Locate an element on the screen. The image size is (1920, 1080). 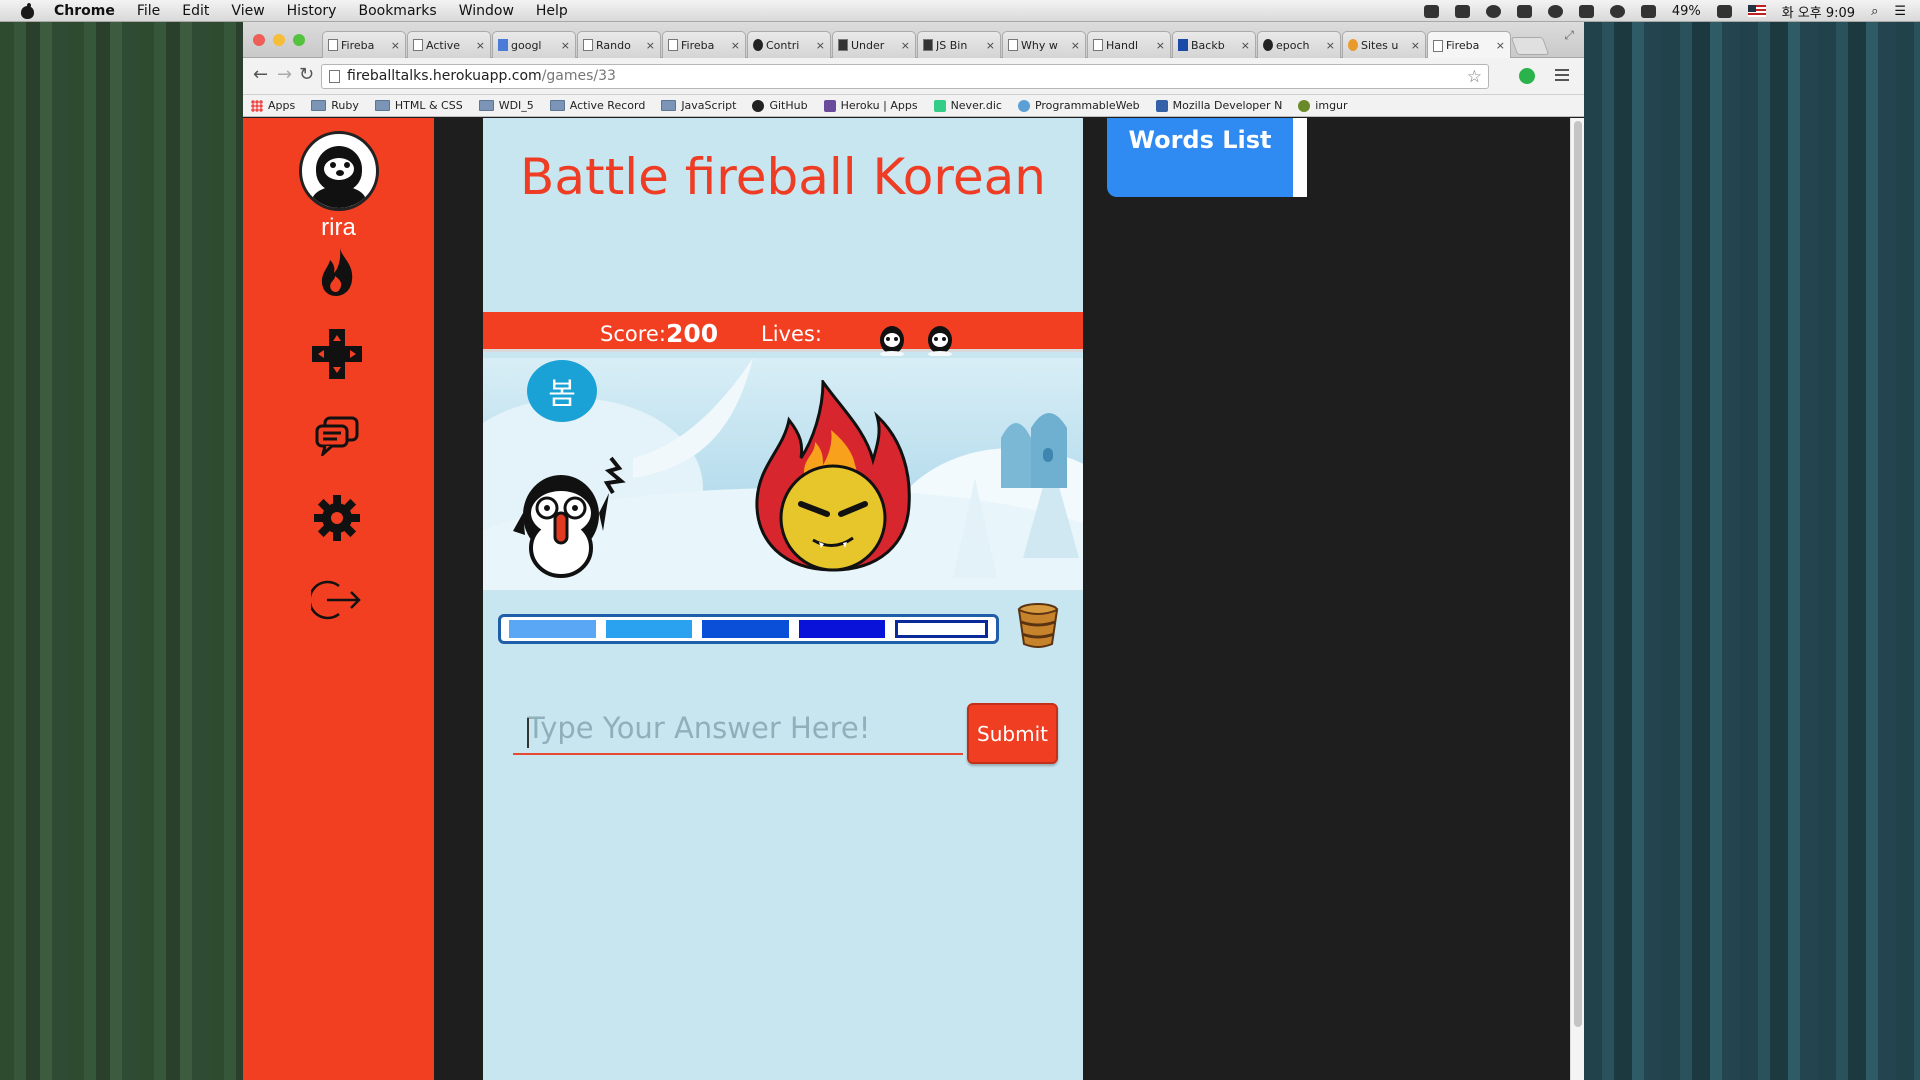
new-tab-button is located at coordinates (1530, 46).